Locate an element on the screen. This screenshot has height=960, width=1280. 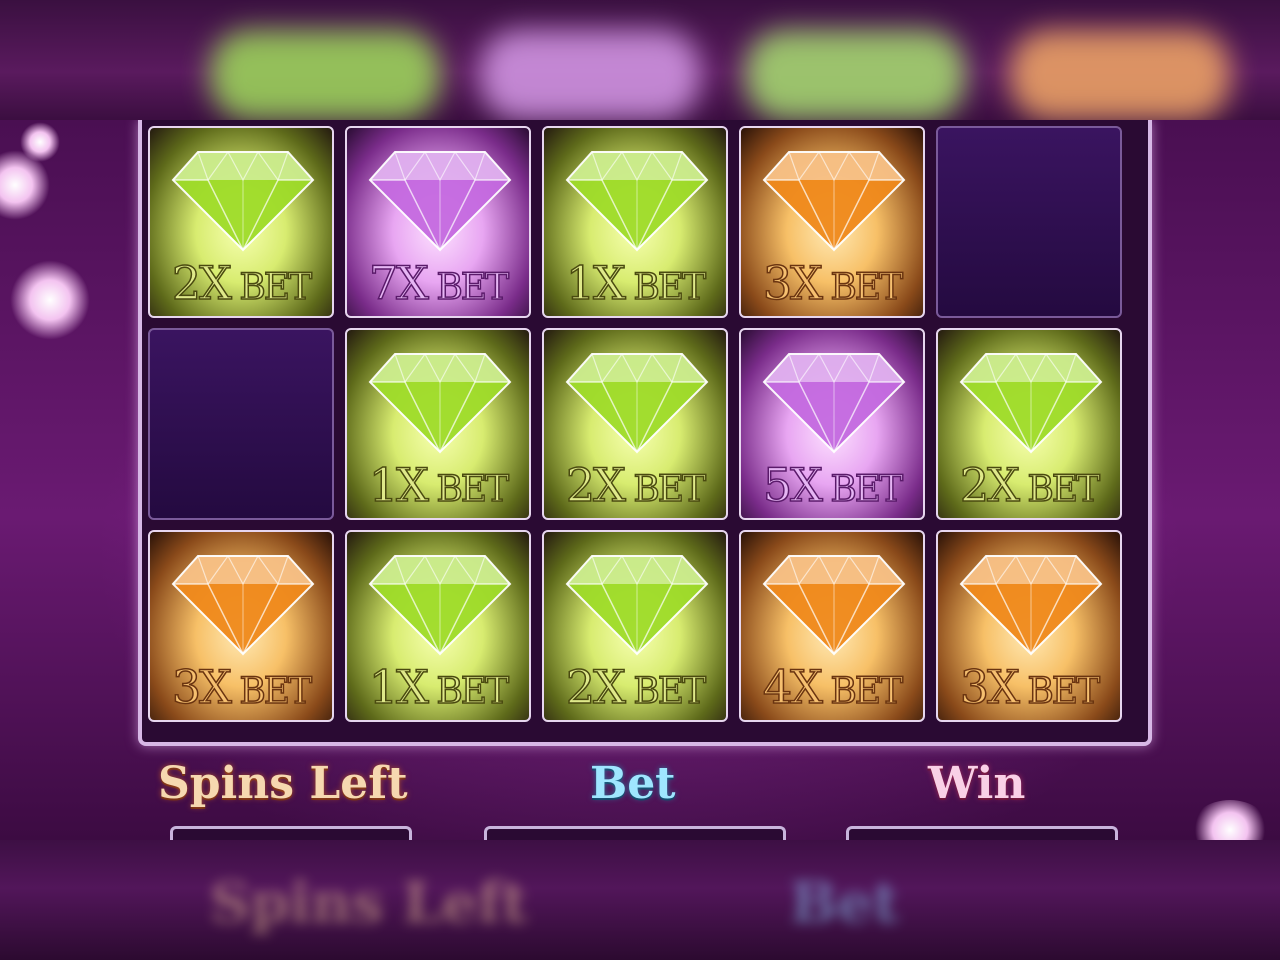
gem-cell: 4X BET is located at coordinates (832, 626).